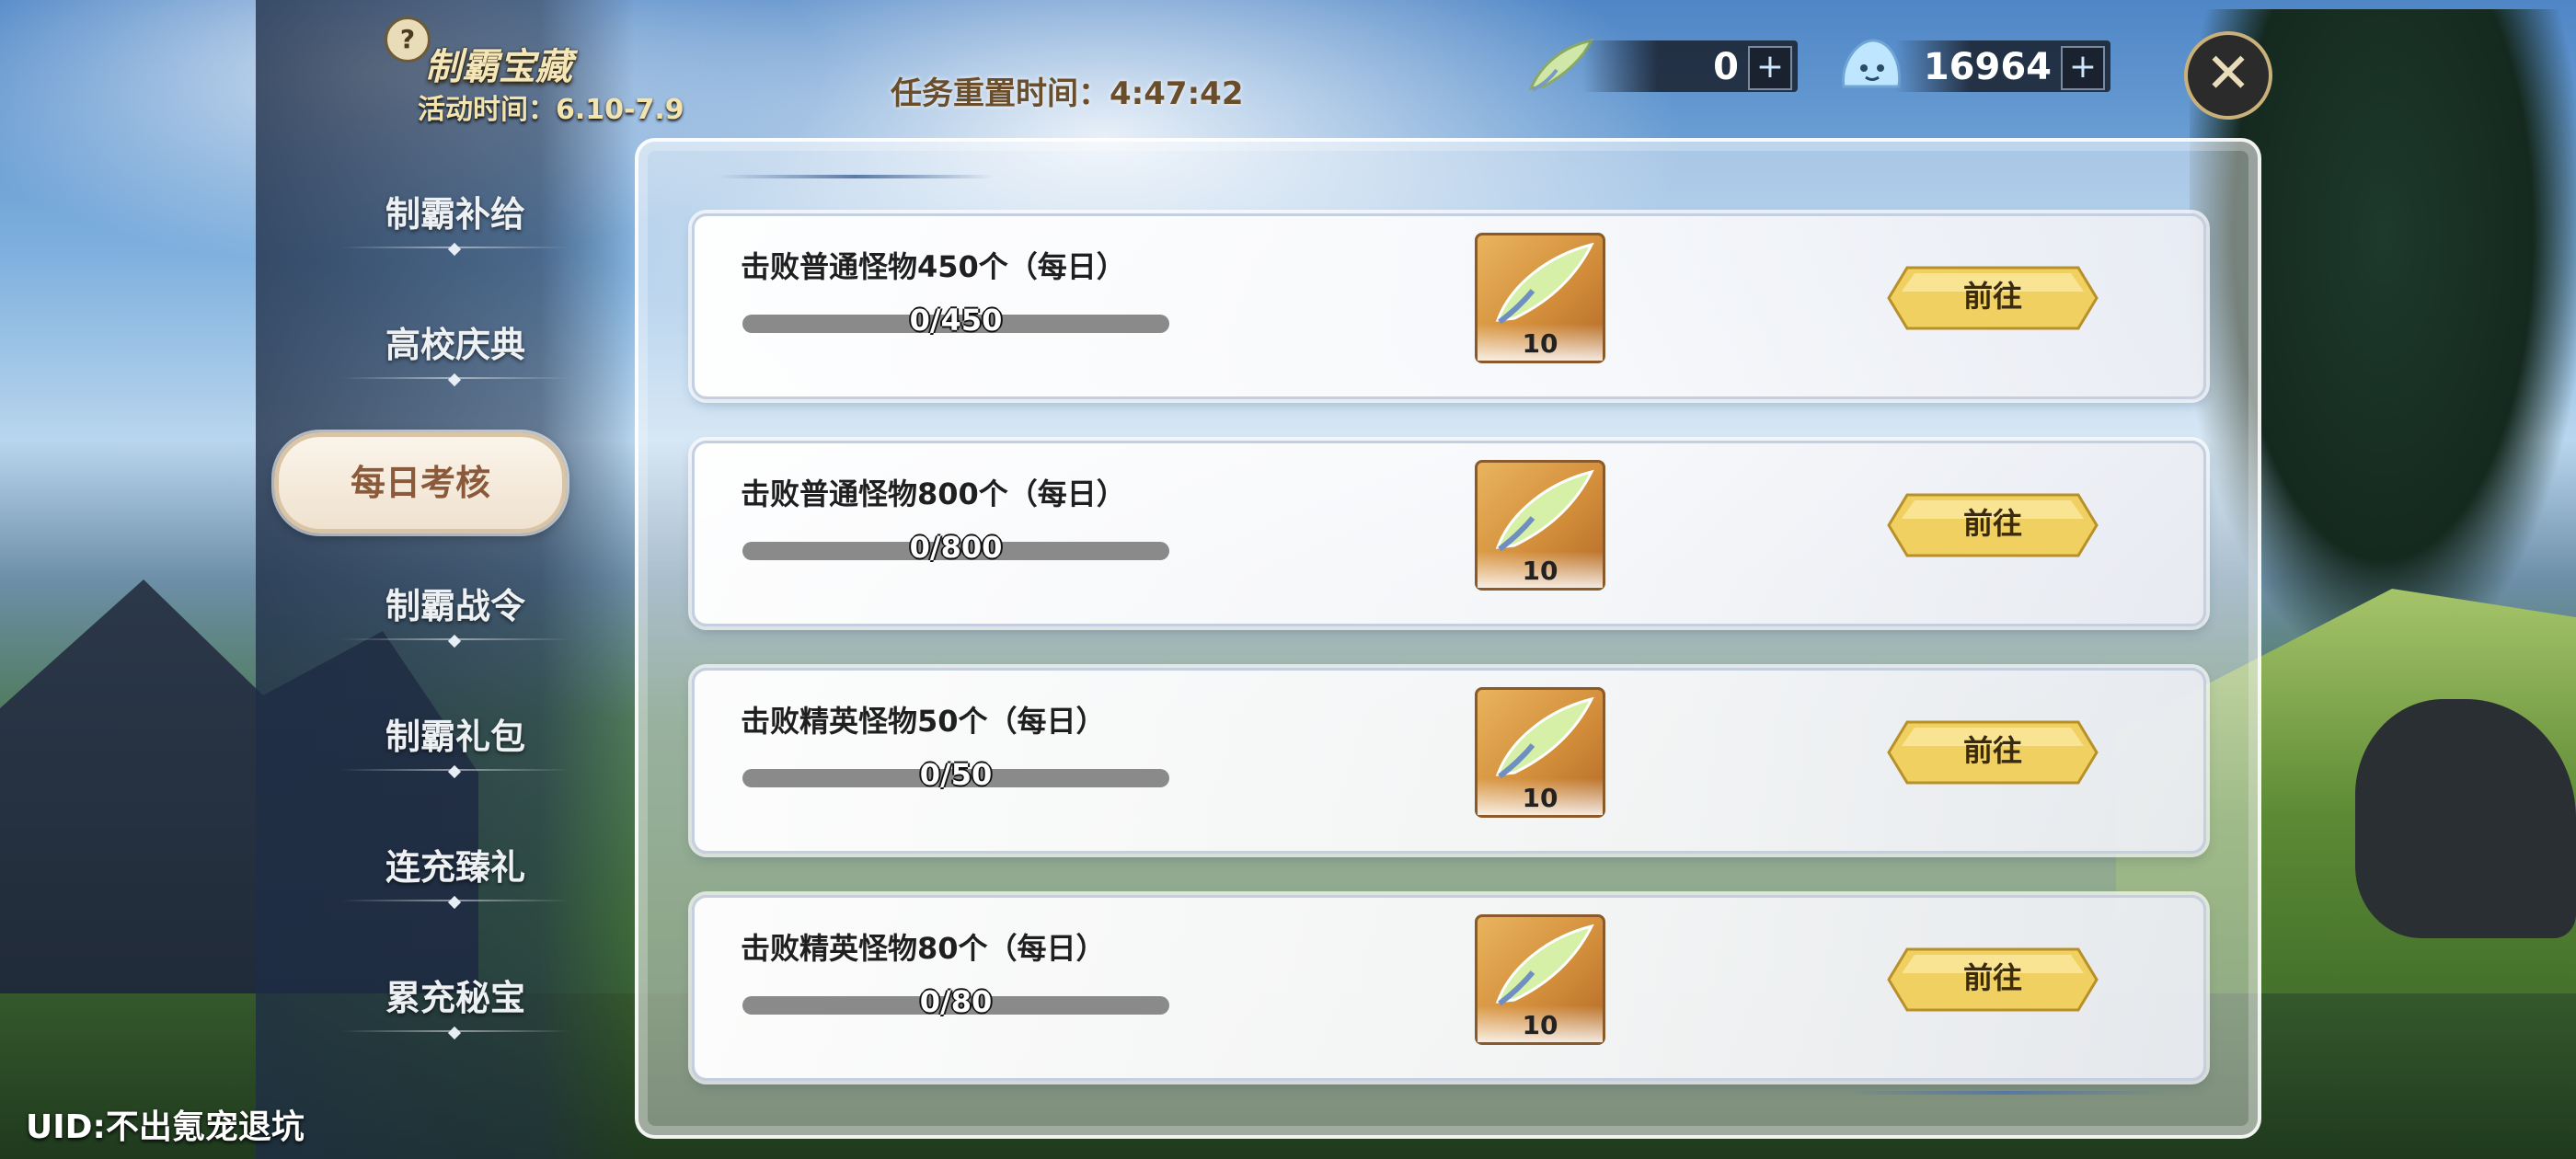  Describe the element at coordinates (956, 547) in the screenshot. I see `progress-text: 0/800` at that location.